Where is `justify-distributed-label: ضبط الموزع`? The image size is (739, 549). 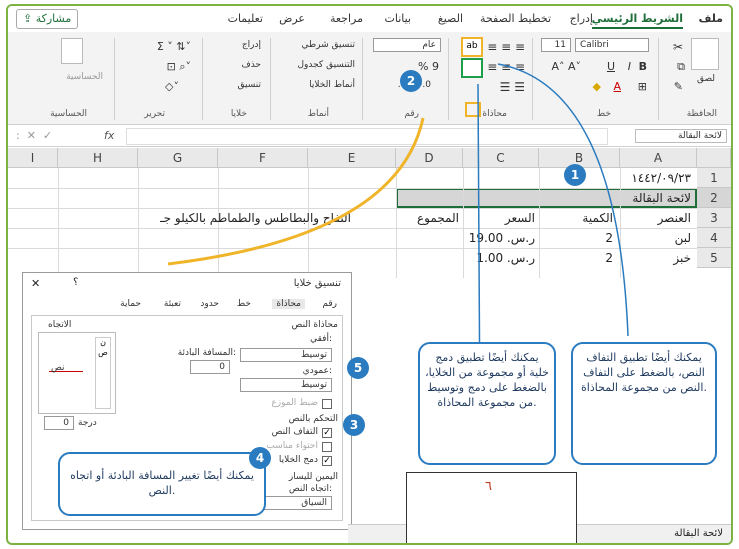 justify-distributed-label: ضبط الموزع is located at coordinates (294, 403).